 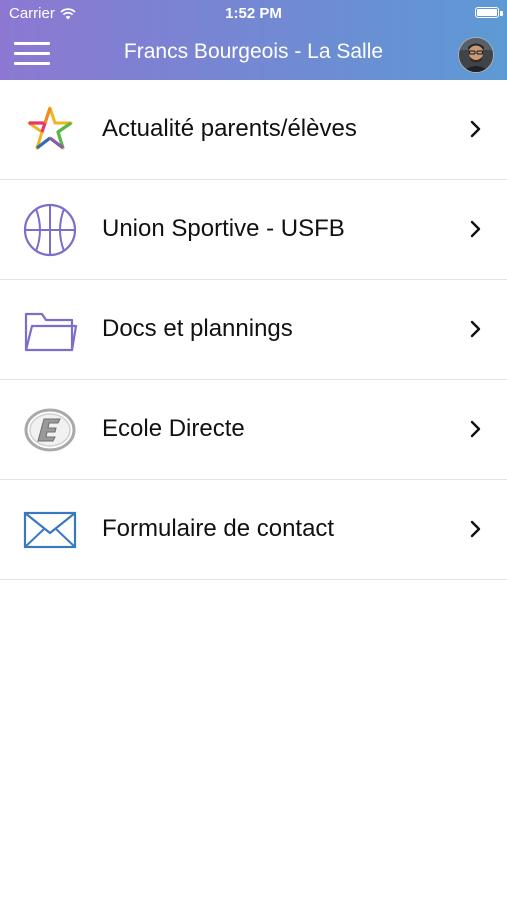 What do you see at coordinates (223, 228) in the screenshot?
I see `menu-item-label: Union Sportive - USFB` at bounding box center [223, 228].